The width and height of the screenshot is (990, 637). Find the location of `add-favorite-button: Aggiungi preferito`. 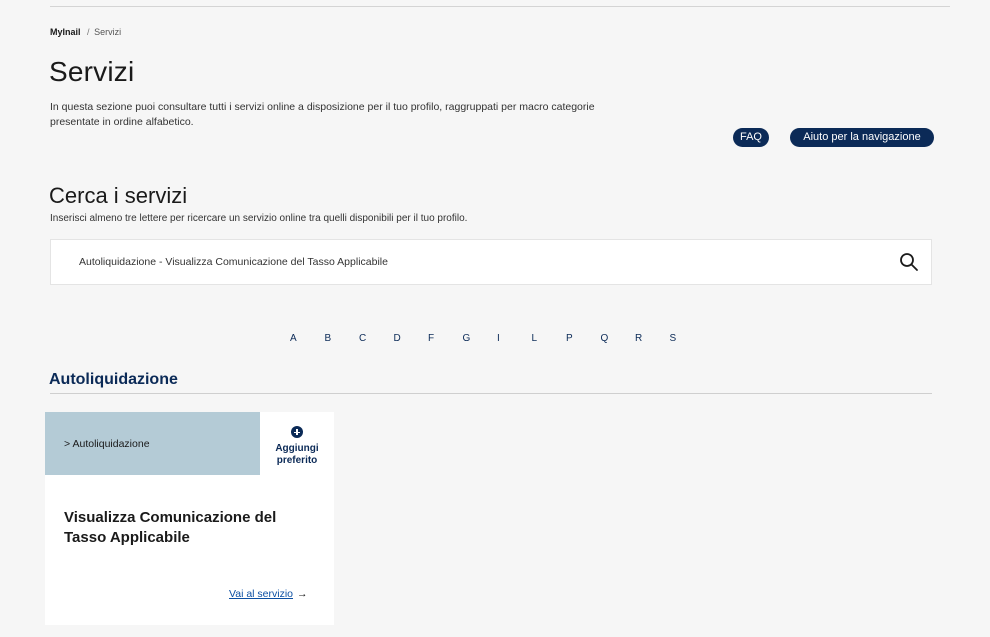

add-favorite-button: Aggiungi preferito is located at coordinates (297, 443).